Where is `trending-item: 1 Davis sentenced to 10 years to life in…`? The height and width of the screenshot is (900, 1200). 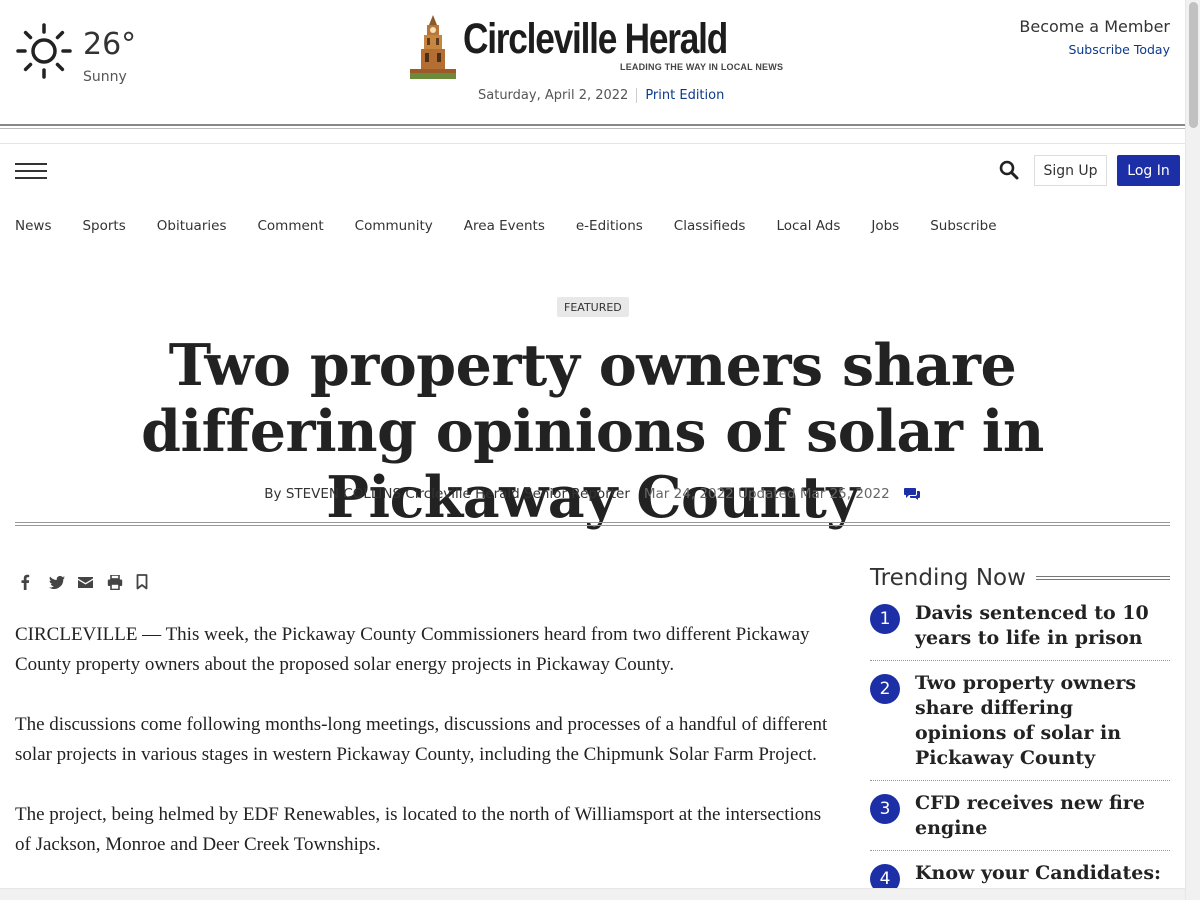
trending-item: 1 Davis sentenced to 10 years to life in… is located at coordinates (1020, 626).